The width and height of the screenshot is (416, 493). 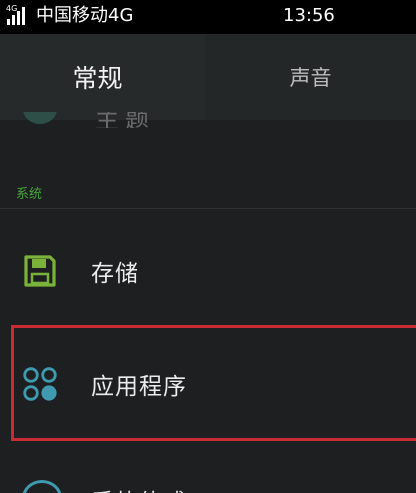 What do you see at coordinates (125, 120) in the screenshot?
I see `list-item-label: 主题` at bounding box center [125, 120].